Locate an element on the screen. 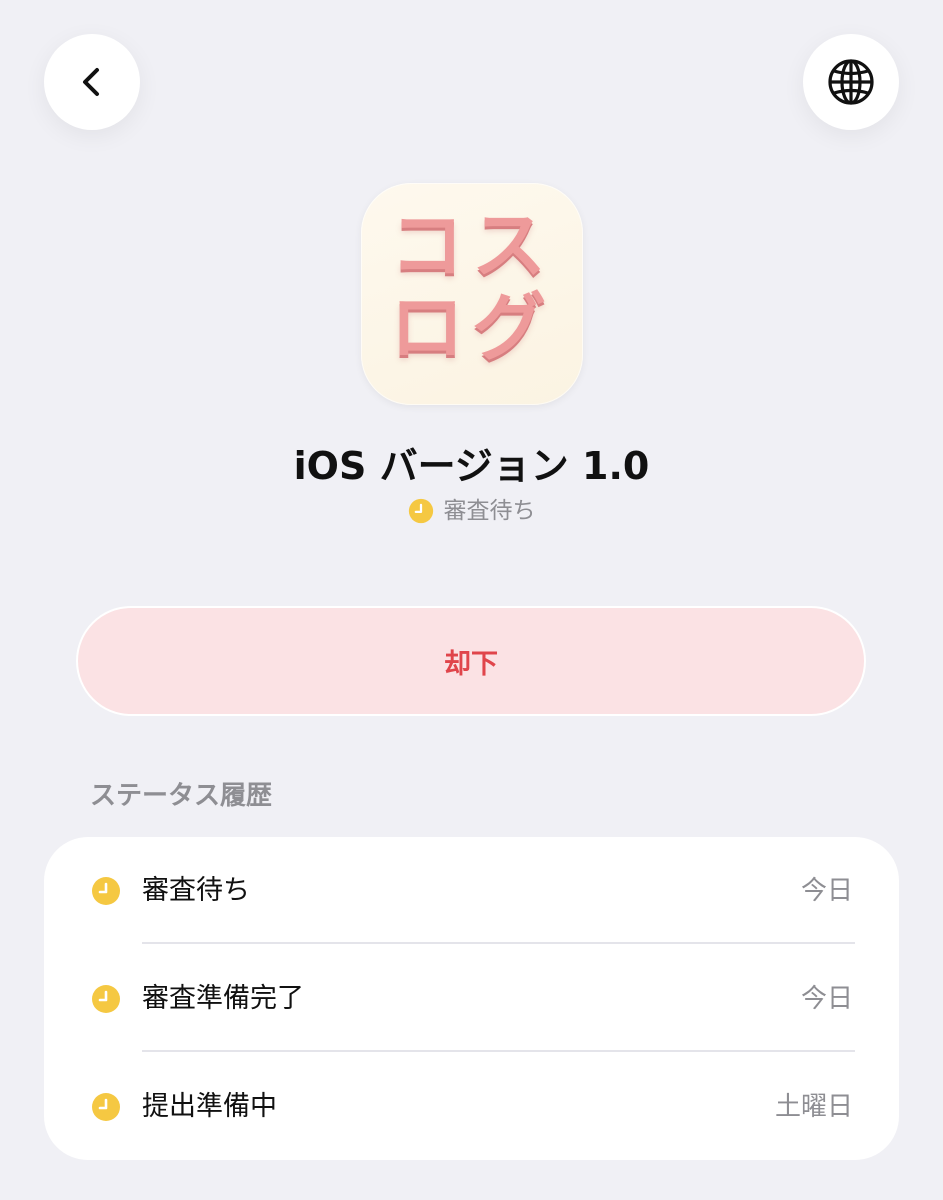 This screenshot has width=943, height=1200. app-icon: コス ログ is located at coordinates (472, 294).